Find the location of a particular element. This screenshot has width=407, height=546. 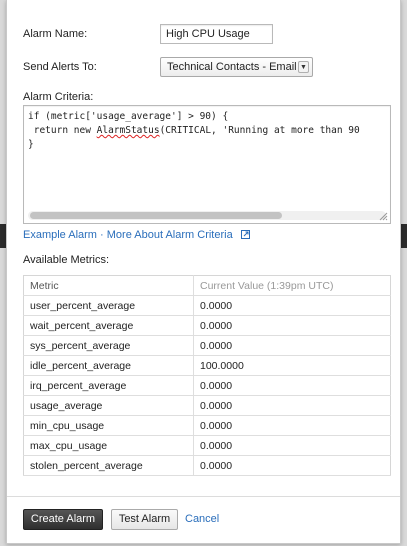

code-line-2-suffix: (CRITICAL, 'Running at more than 90 is located at coordinates (259, 130).